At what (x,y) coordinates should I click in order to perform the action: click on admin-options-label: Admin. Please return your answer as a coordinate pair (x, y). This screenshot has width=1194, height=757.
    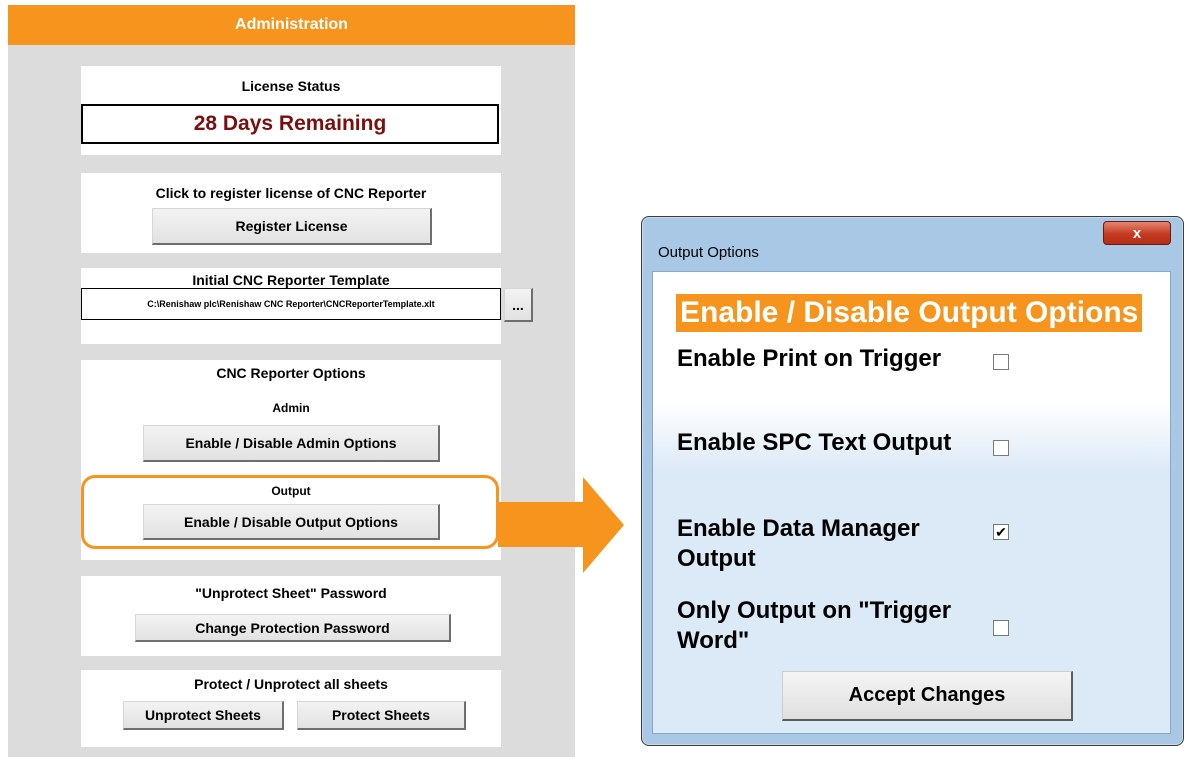
    Looking at the image, I should click on (291, 408).